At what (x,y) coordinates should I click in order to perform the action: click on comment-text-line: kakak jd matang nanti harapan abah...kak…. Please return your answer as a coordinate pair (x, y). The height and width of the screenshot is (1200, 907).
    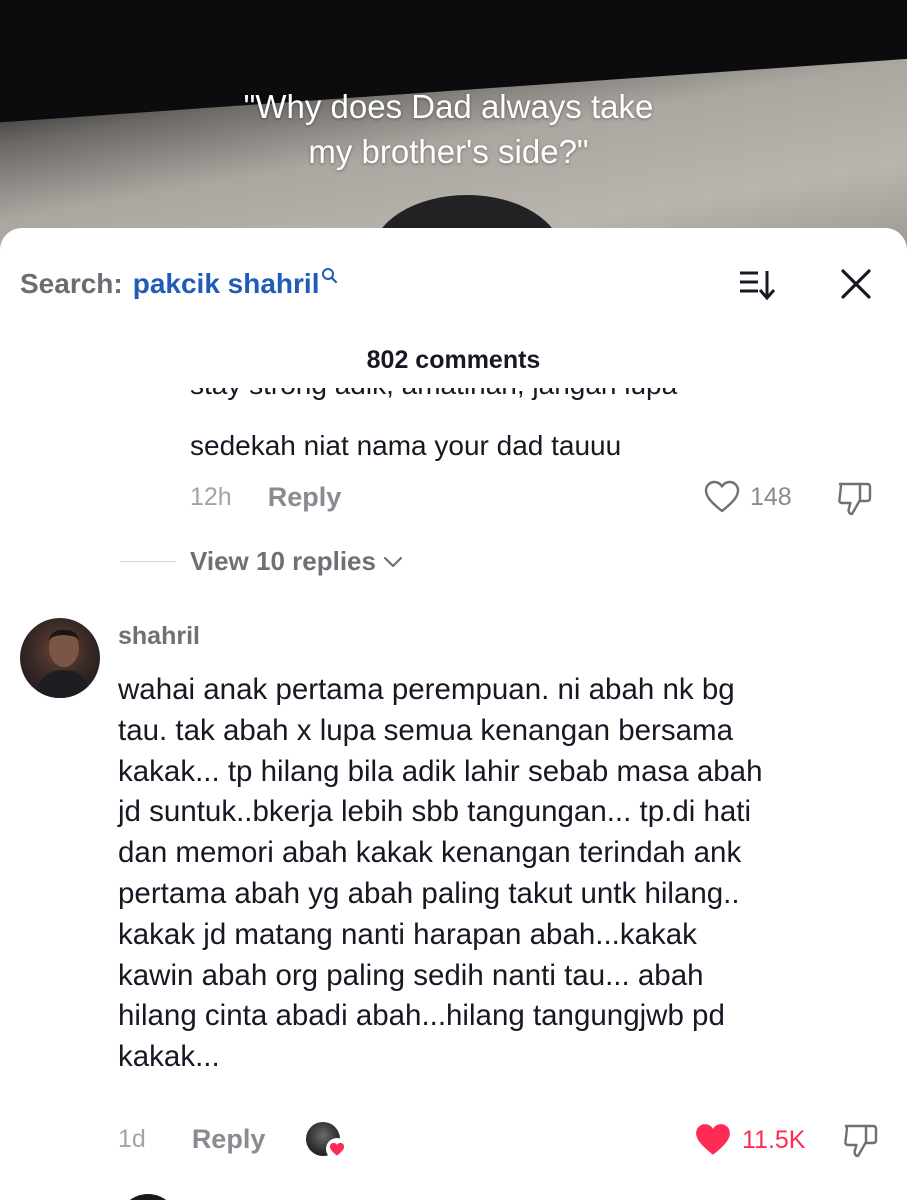
    Looking at the image, I should click on (407, 934).